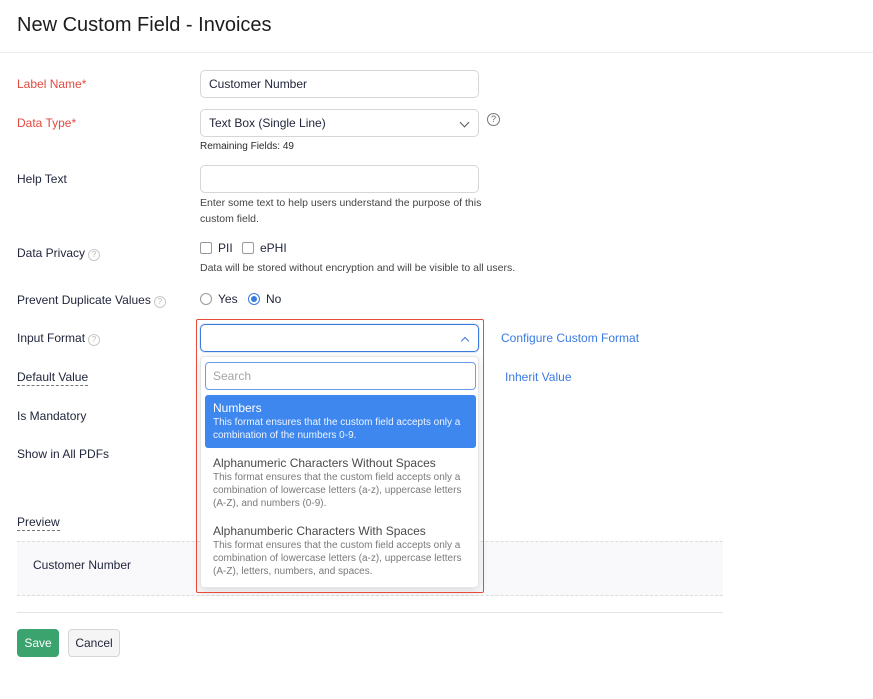  I want to click on question-icon: ?, so click(493, 119).